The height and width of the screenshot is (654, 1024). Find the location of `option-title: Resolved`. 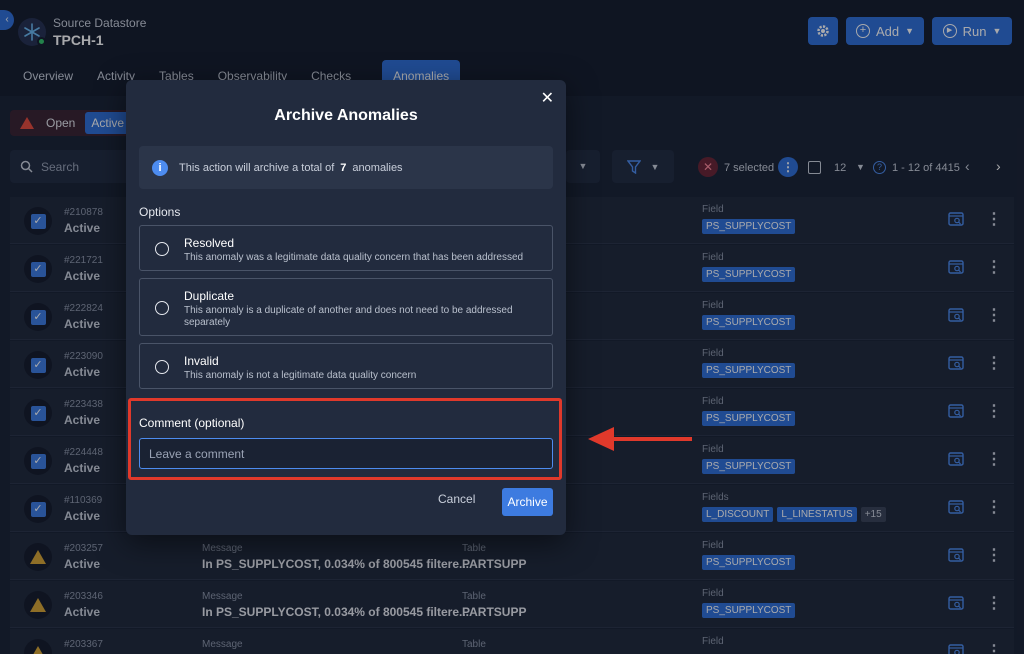

option-title: Resolved is located at coordinates (209, 243).